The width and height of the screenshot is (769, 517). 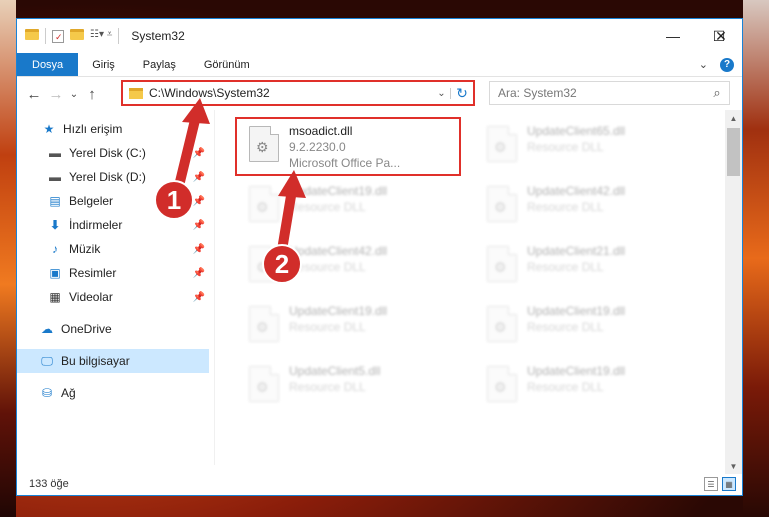 What do you see at coordinates (49, 129) in the screenshot?
I see `star-icon: ★` at bounding box center [49, 129].